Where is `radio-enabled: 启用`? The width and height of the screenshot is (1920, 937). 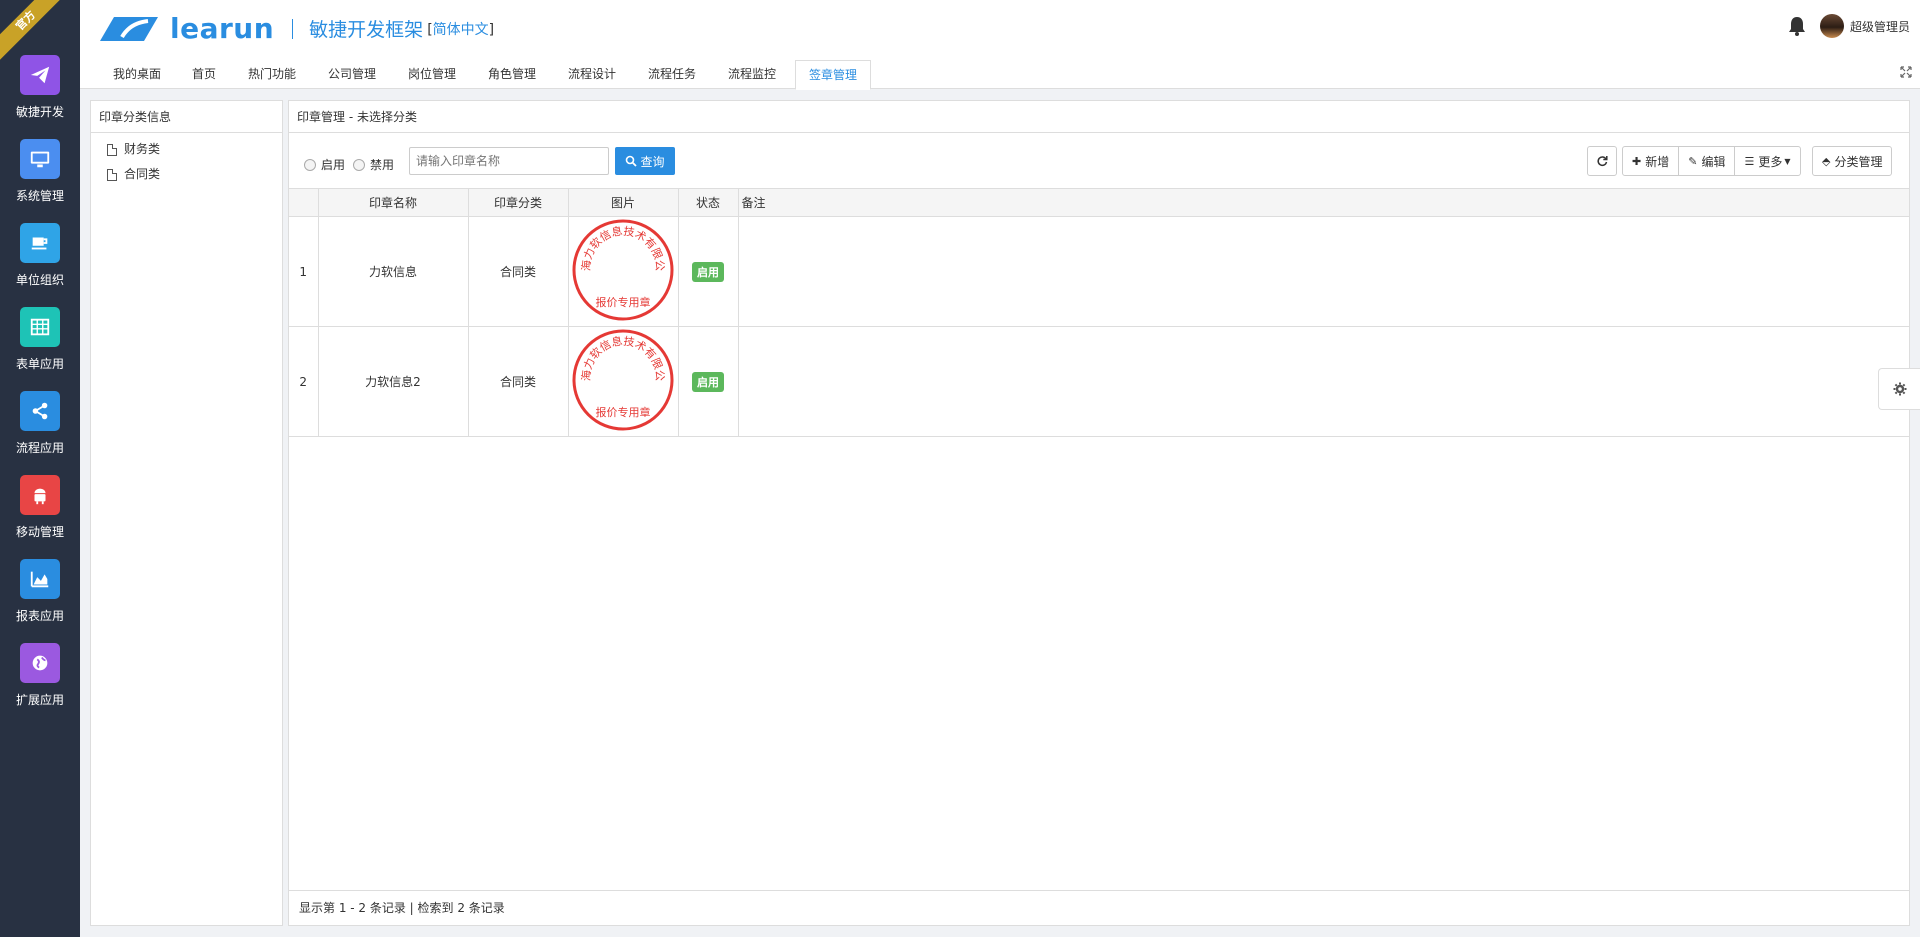
radio-enabled: 启用 is located at coordinates (324, 164).